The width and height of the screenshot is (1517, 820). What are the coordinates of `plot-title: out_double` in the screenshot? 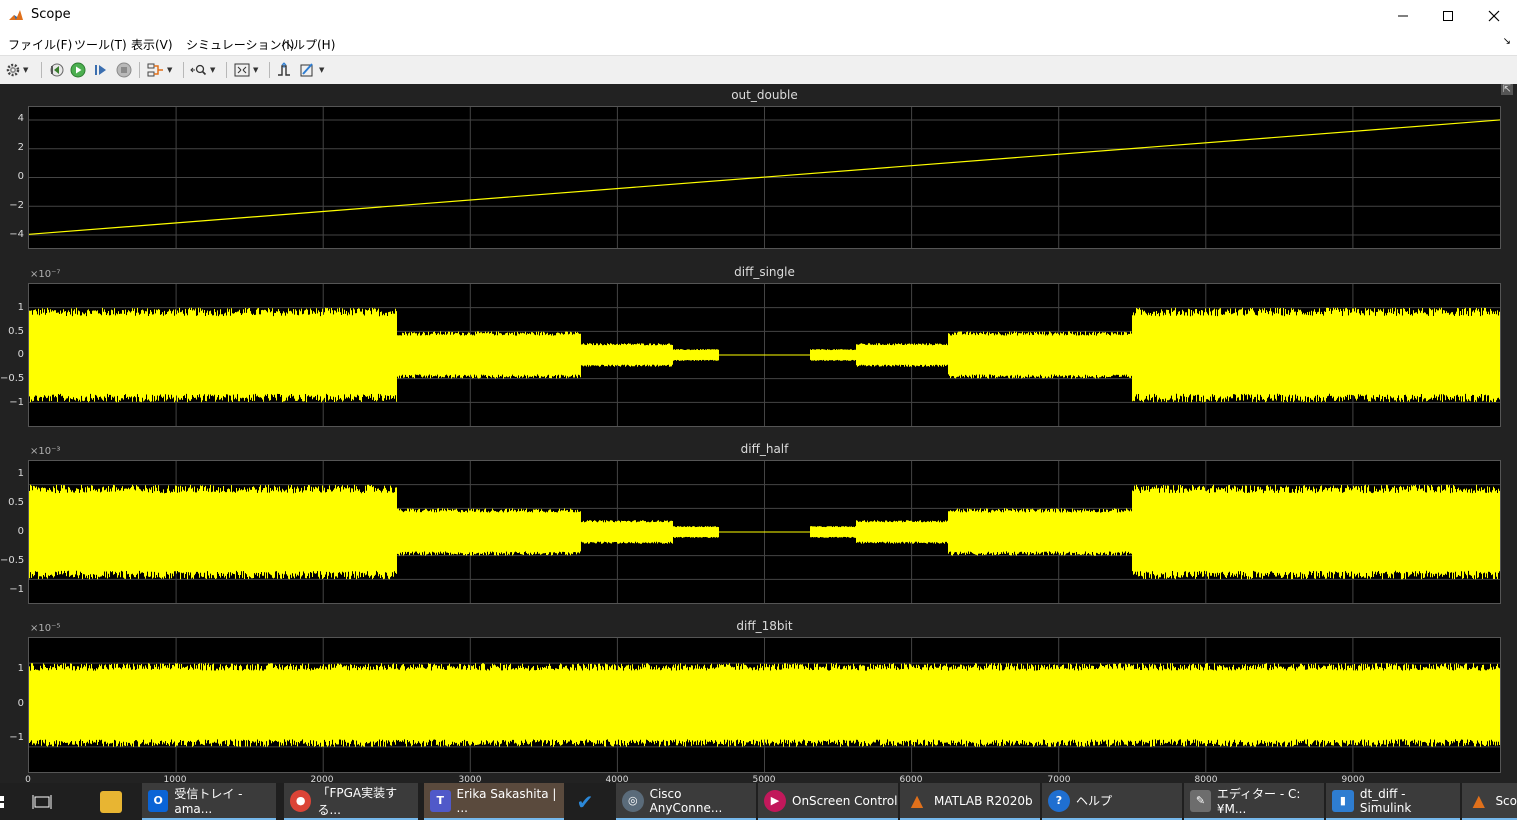 It's located at (764, 95).